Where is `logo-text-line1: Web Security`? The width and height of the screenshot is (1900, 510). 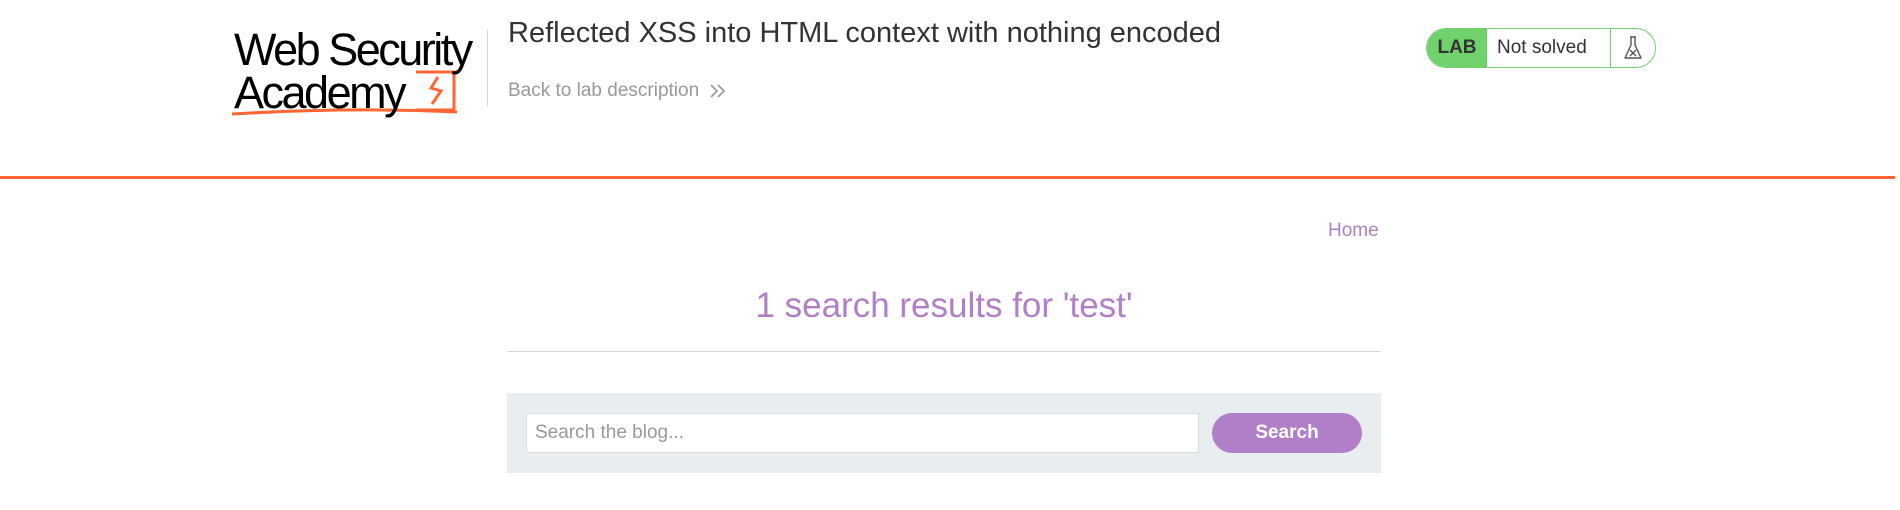 logo-text-line1: Web Security is located at coordinates (353, 49).